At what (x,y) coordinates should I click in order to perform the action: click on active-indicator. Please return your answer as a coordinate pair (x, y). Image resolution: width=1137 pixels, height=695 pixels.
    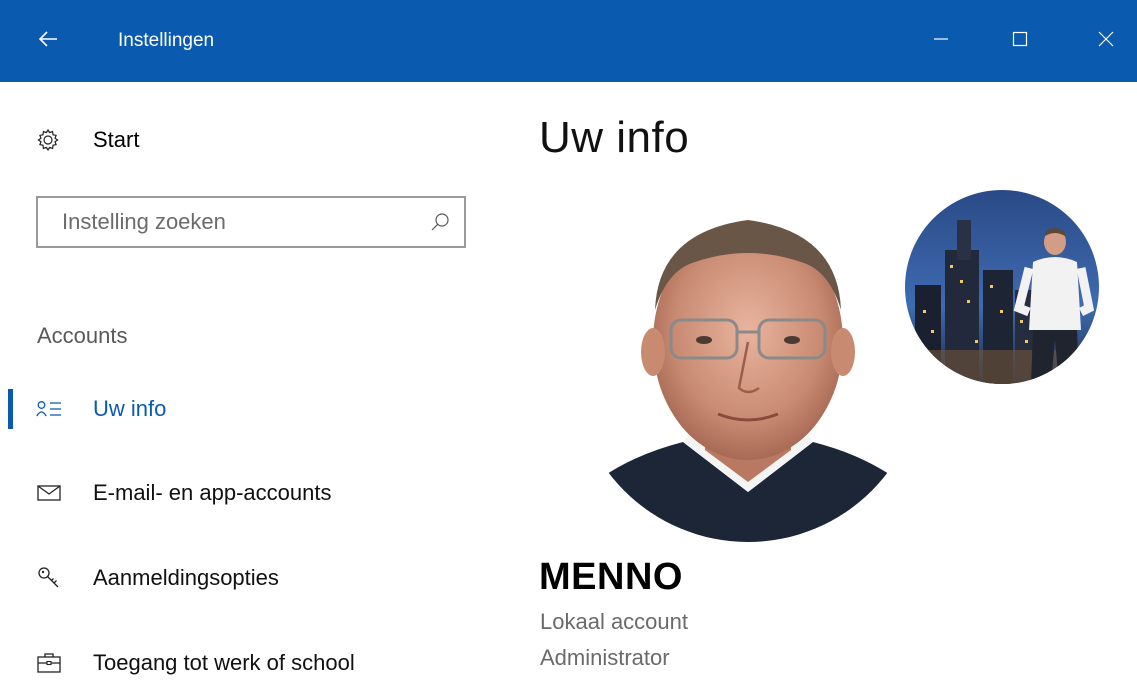
    Looking at the image, I should click on (10, 409).